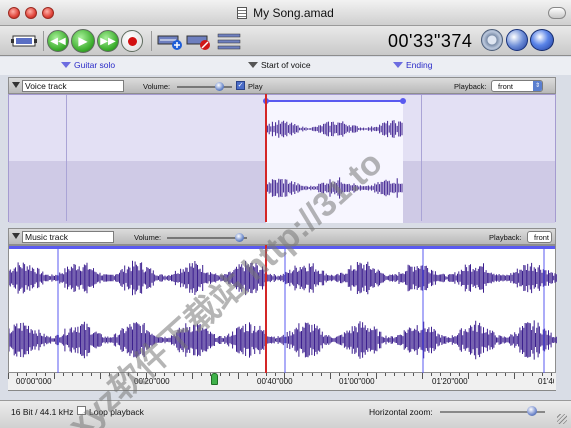  I want to click on fast-forward-icon: ▶▶, so click(108, 41).